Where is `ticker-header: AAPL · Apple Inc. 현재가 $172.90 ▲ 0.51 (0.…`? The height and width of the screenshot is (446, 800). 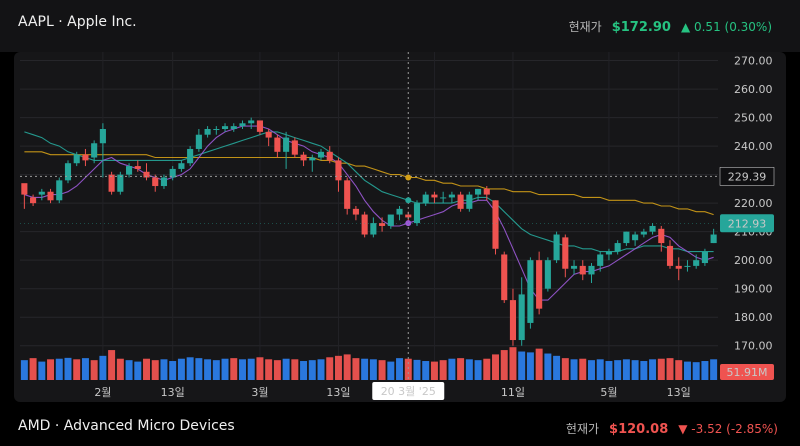
ticker-header: AAPL · Apple Inc. 현재가 $172.90 ▲ 0.51 (0.… is located at coordinates (400, 26).